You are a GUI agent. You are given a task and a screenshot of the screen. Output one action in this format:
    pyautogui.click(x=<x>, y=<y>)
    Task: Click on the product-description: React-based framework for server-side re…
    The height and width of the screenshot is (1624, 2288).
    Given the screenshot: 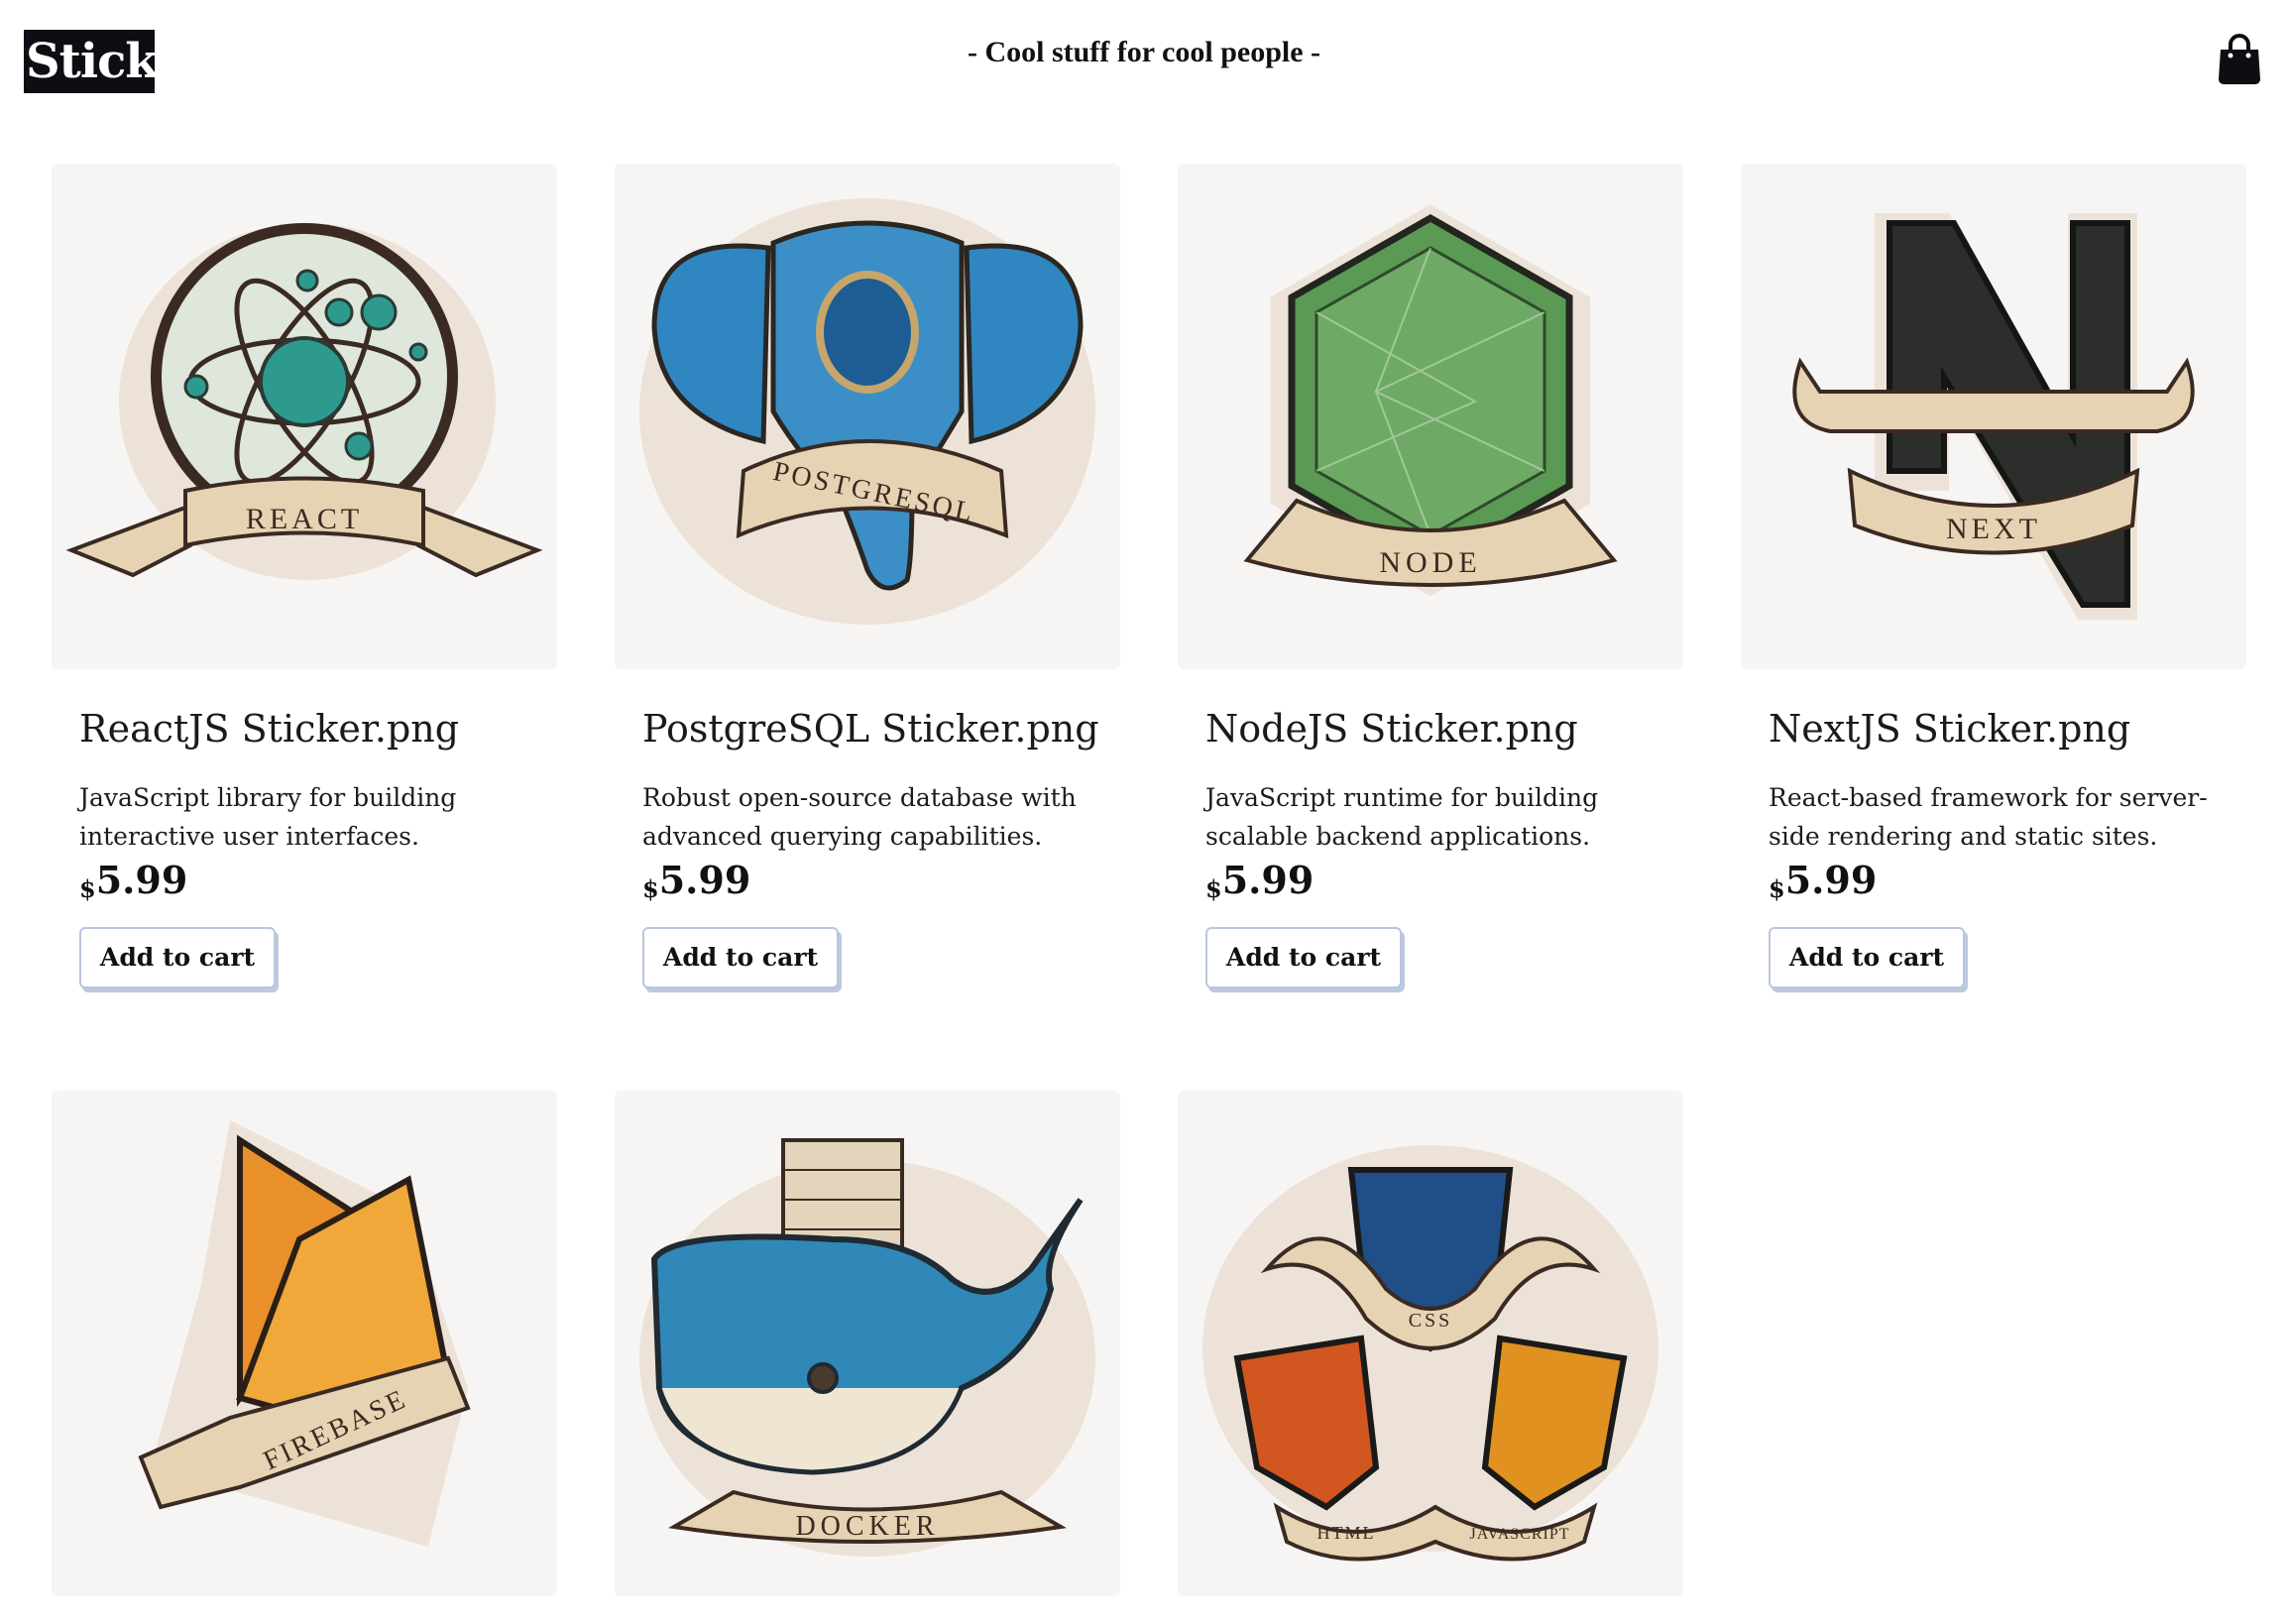 What is the action you would take?
    pyautogui.click(x=1988, y=817)
    